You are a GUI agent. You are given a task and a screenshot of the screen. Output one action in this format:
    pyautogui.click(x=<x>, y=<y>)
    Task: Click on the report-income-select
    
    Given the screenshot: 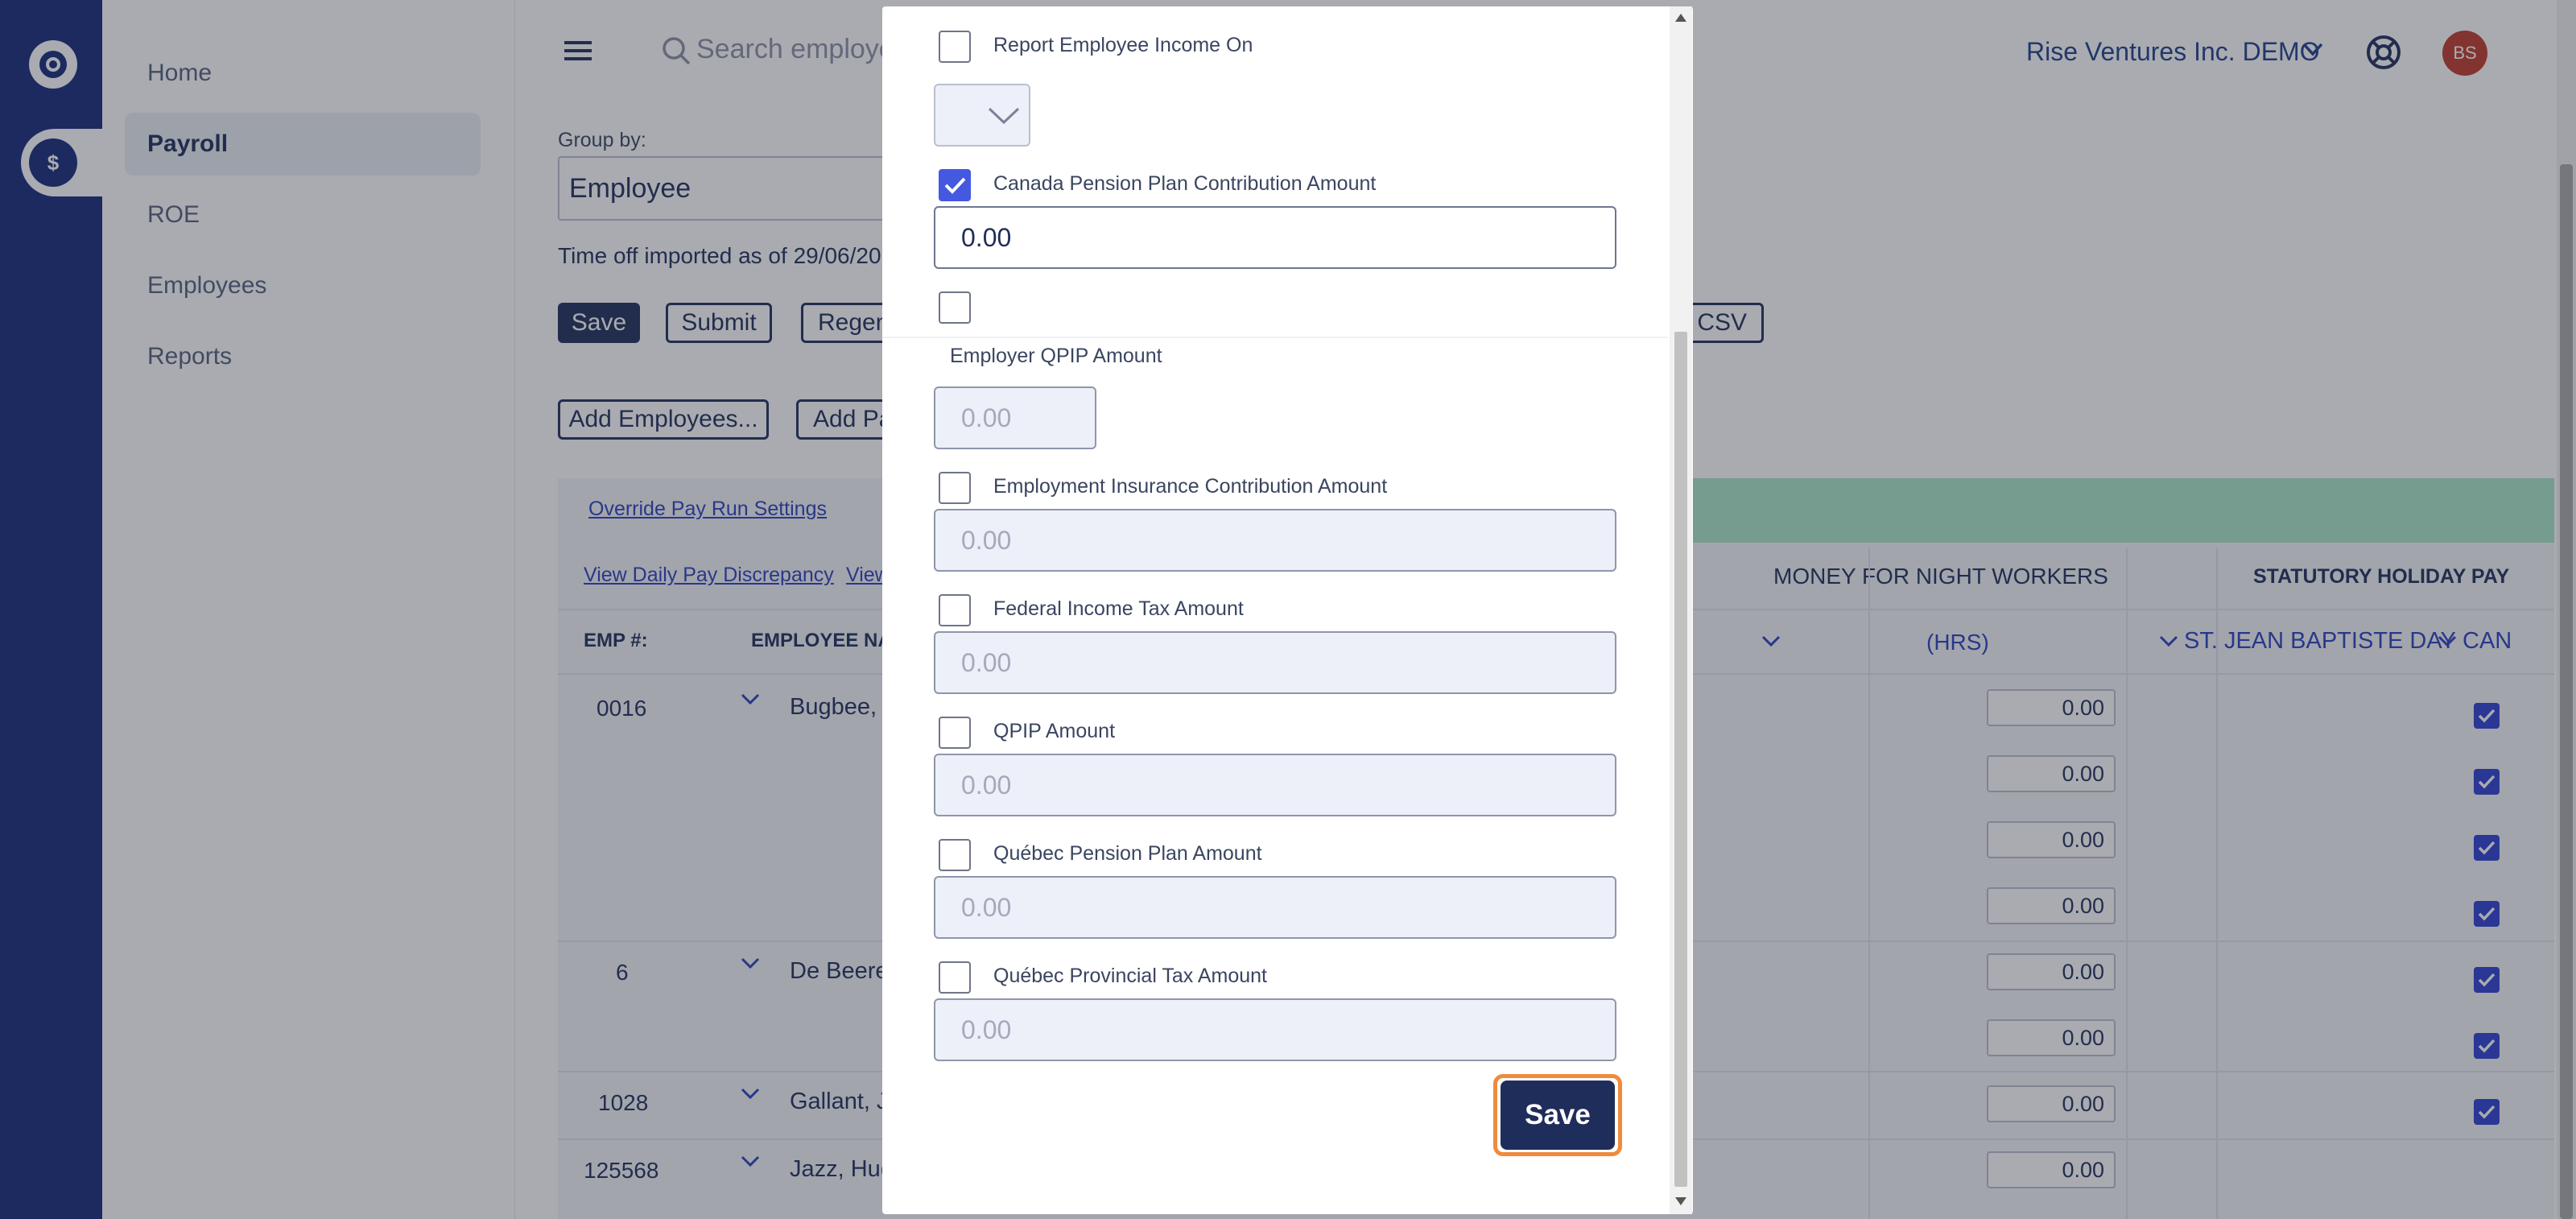 What is the action you would take?
    pyautogui.click(x=982, y=116)
    